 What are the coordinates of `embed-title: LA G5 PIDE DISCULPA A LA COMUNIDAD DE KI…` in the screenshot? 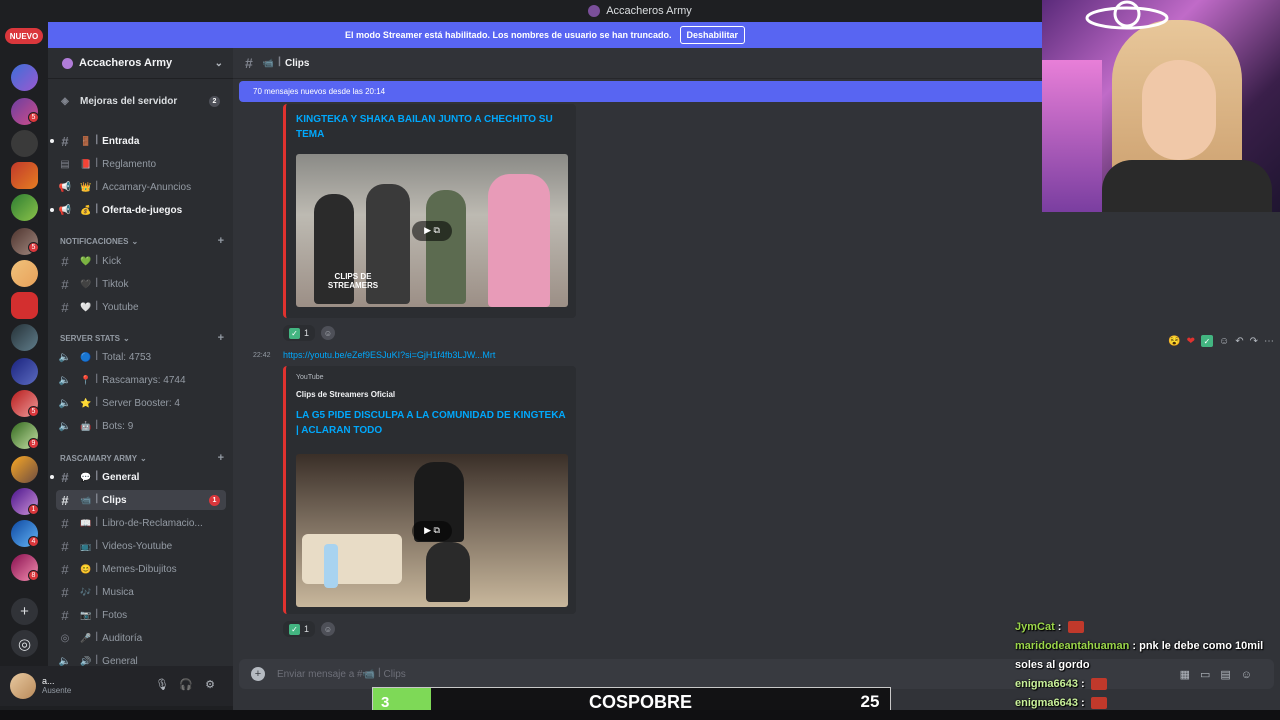 It's located at (431, 423).